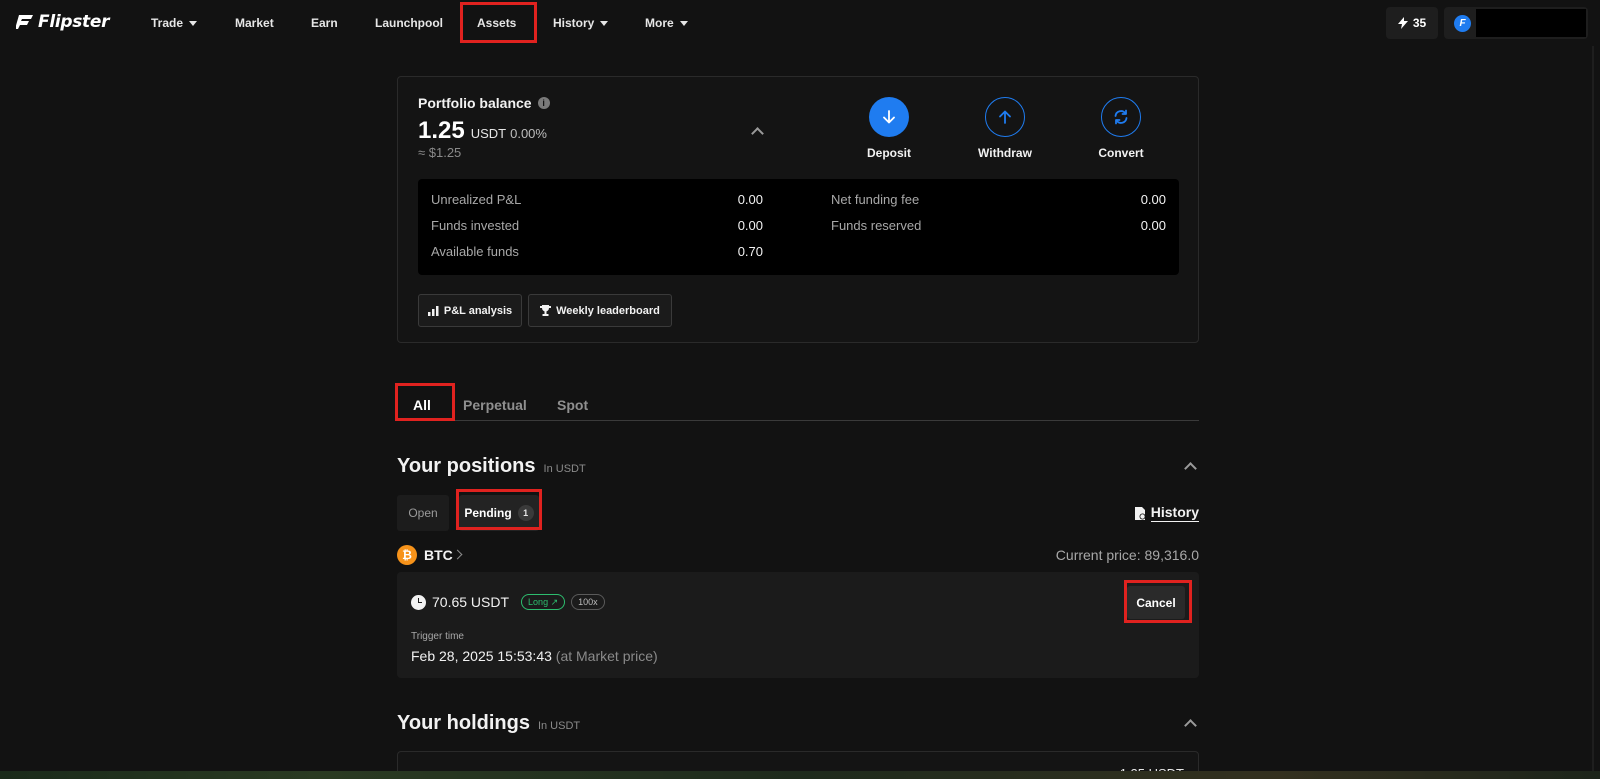 This screenshot has width=1600, height=779. What do you see at coordinates (606, 656) in the screenshot?
I see `trigger-note: (at Market price)` at bounding box center [606, 656].